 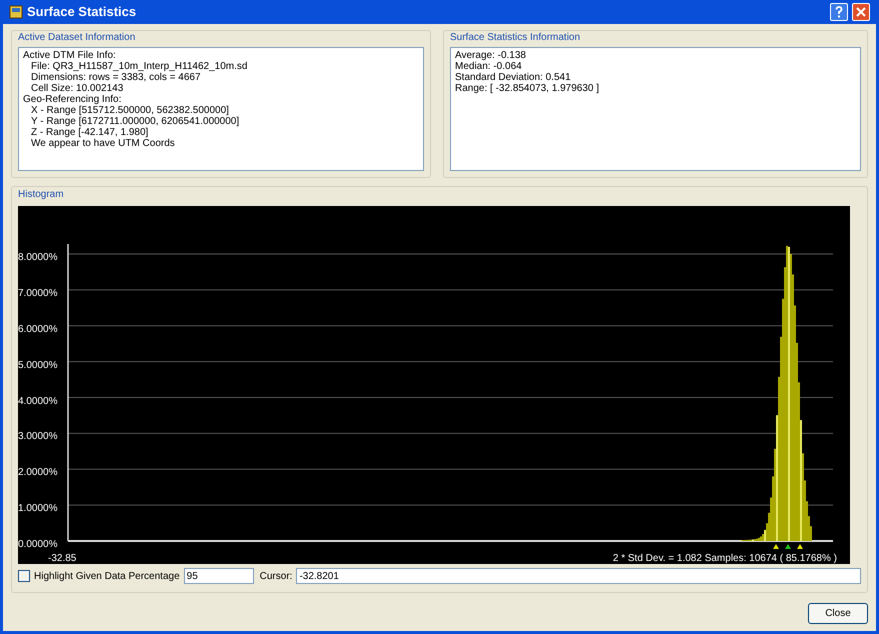 What do you see at coordinates (513, 77) in the screenshot?
I see `info-line: Standard Deviation: 0.541` at bounding box center [513, 77].